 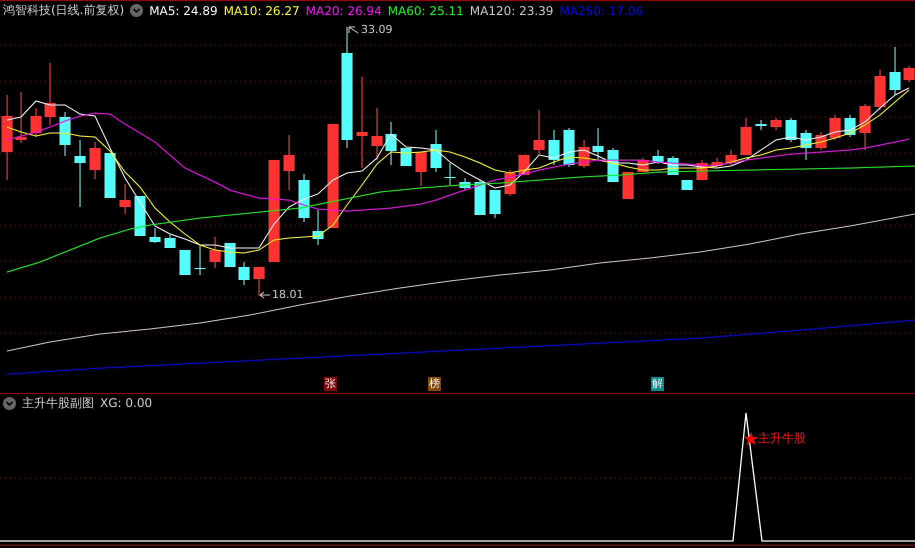 I want to click on event-marker: 张, so click(x=330, y=384).